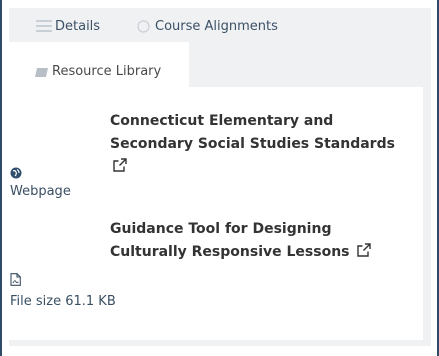  What do you see at coordinates (216, 26) in the screenshot?
I see `tab-course-alignments-label: Course Alignments` at bounding box center [216, 26].